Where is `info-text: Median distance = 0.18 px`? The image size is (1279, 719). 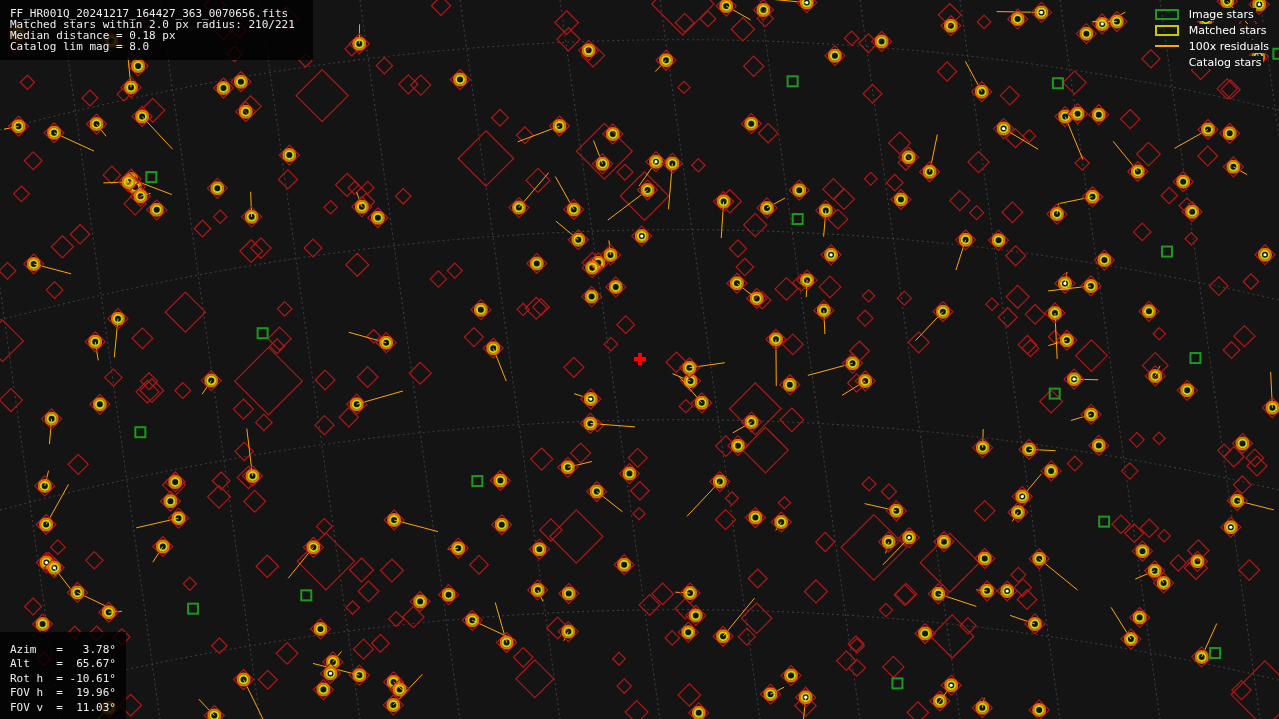
info-text: Median distance = 0.18 px is located at coordinates (93, 35).